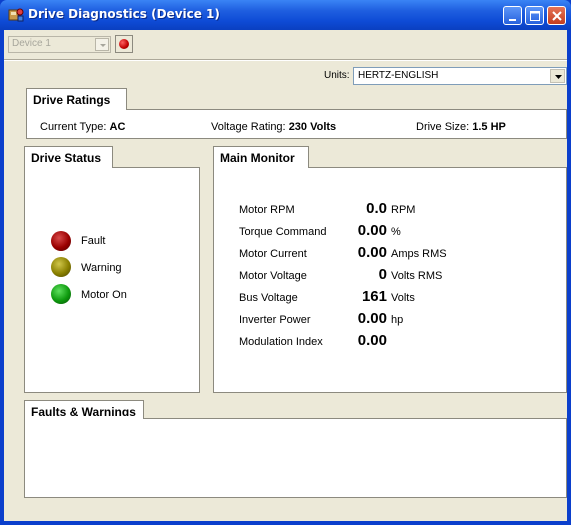  I want to click on tab-drive-ratings-label: Drive Ratings, so click(72, 100).